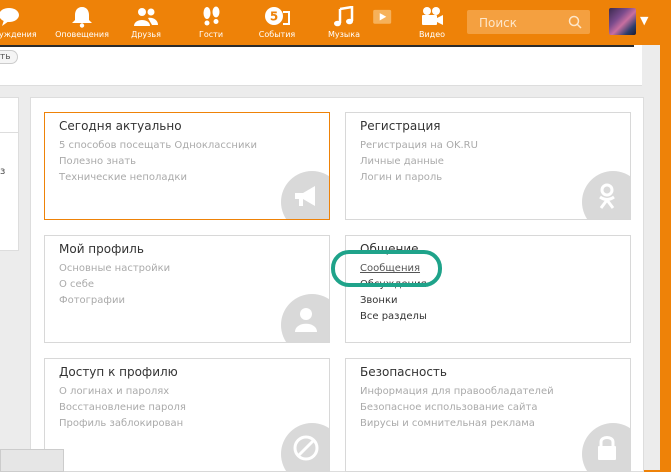 Image resolution: width=671 pixels, height=472 pixels. I want to click on card-security-title: Безопасность, so click(403, 372).